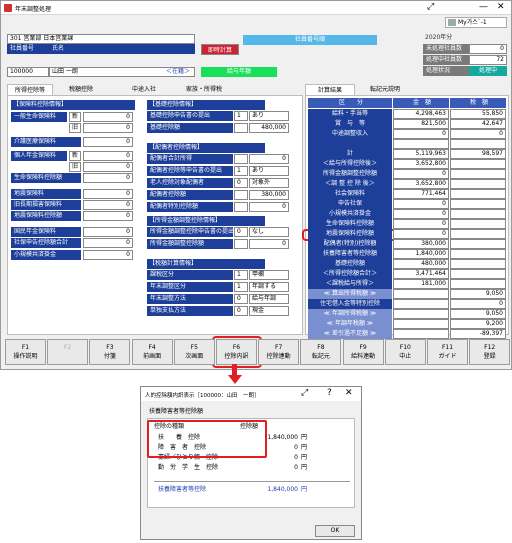 This screenshot has width=512, height=543. Describe the element at coordinates (446, 60) in the screenshot. I see `processing-count-label: 処理中社員数` at that location.